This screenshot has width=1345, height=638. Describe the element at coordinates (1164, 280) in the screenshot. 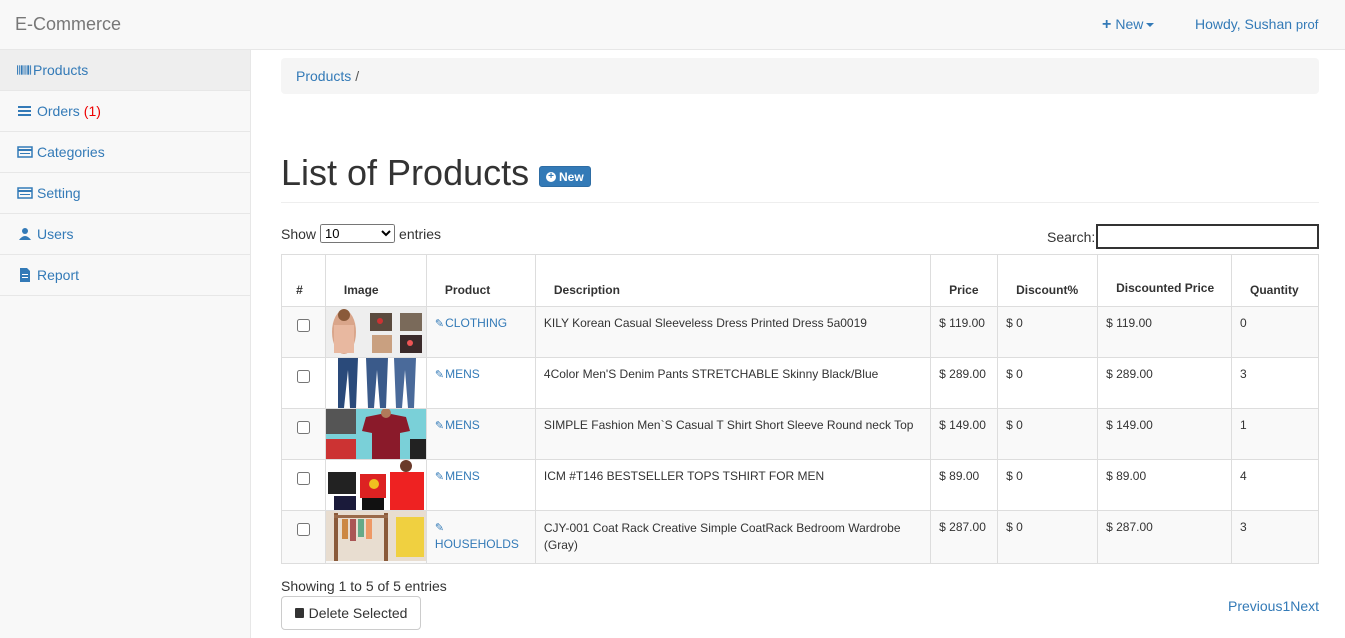

I see `header-discounted-price: Discounted Price` at that location.